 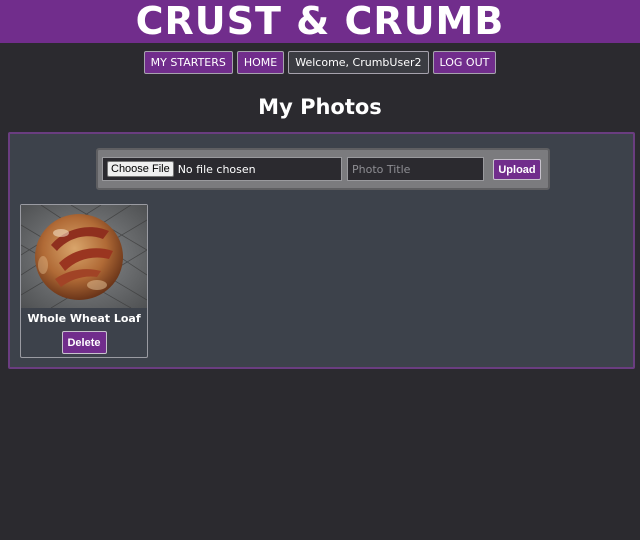 What do you see at coordinates (464, 62) in the screenshot?
I see `nav-log-out-button: LOG OUT` at bounding box center [464, 62].